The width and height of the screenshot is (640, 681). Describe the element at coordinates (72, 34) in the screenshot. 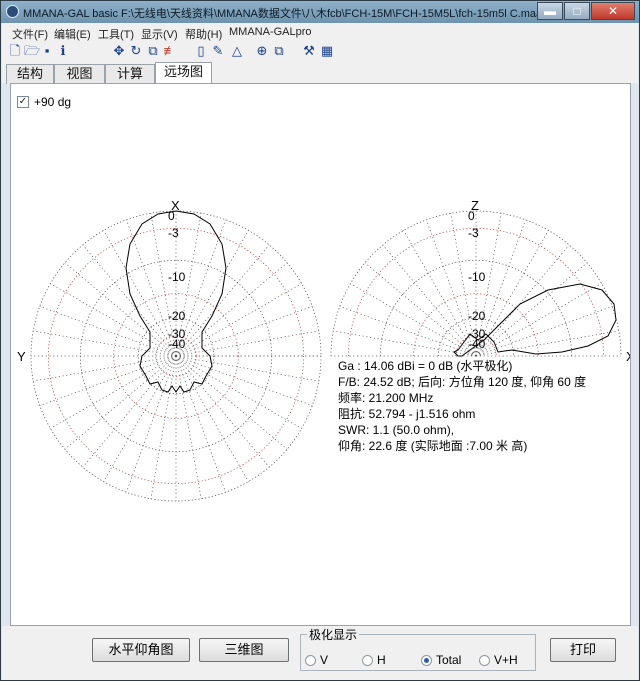

I see `menu-edit: 编辑(E)` at that location.